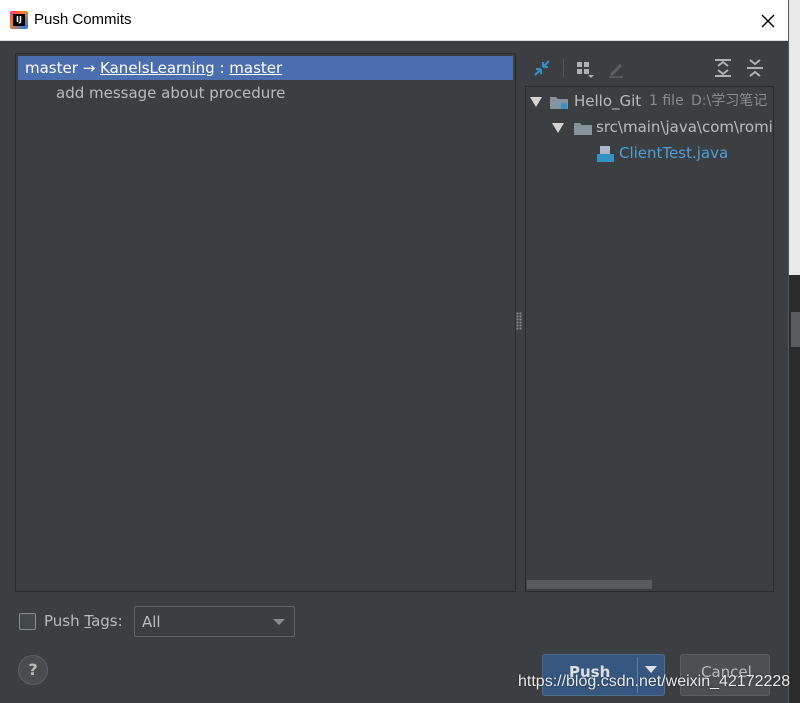 This screenshot has height=703, width=800. What do you see at coordinates (559, 103) in the screenshot?
I see `module-folder-icon` at bounding box center [559, 103].